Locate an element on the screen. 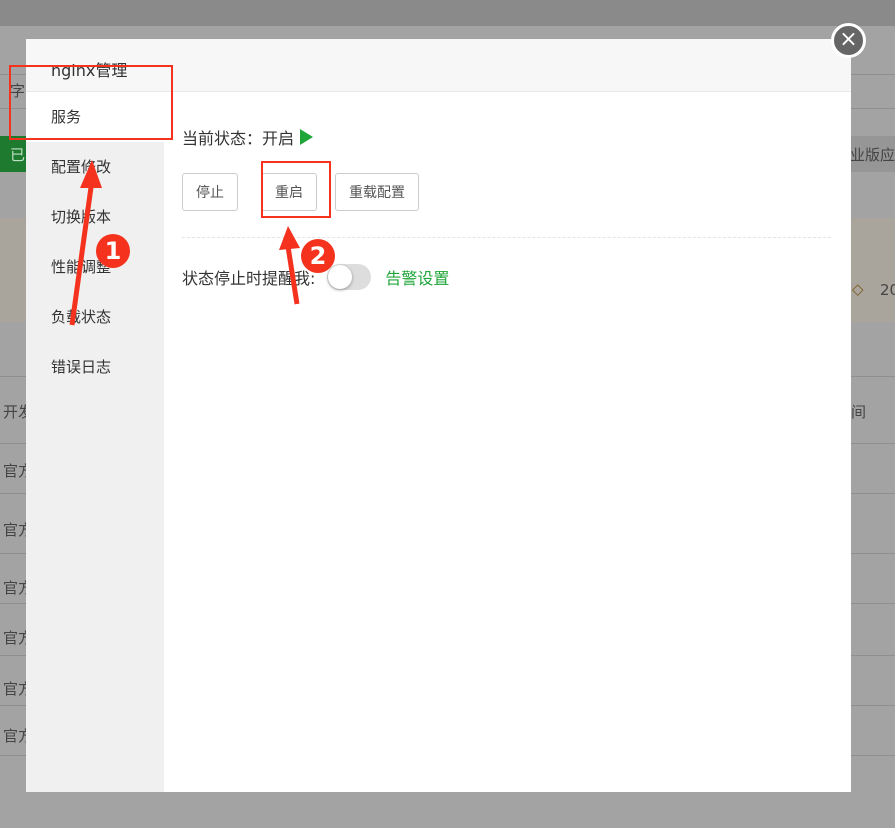  annotation-badge-1: 1 is located at coordinates (113, 251).